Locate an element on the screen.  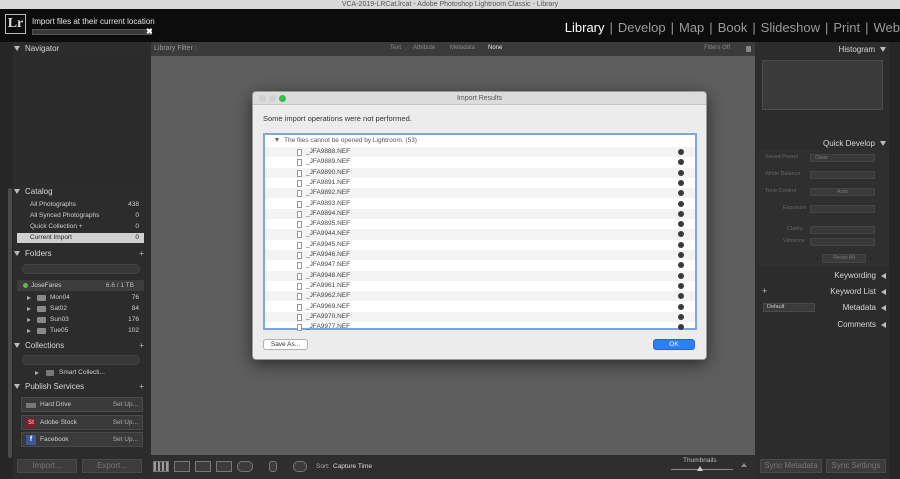
filter-none: None is located at coordinates (495, 48).